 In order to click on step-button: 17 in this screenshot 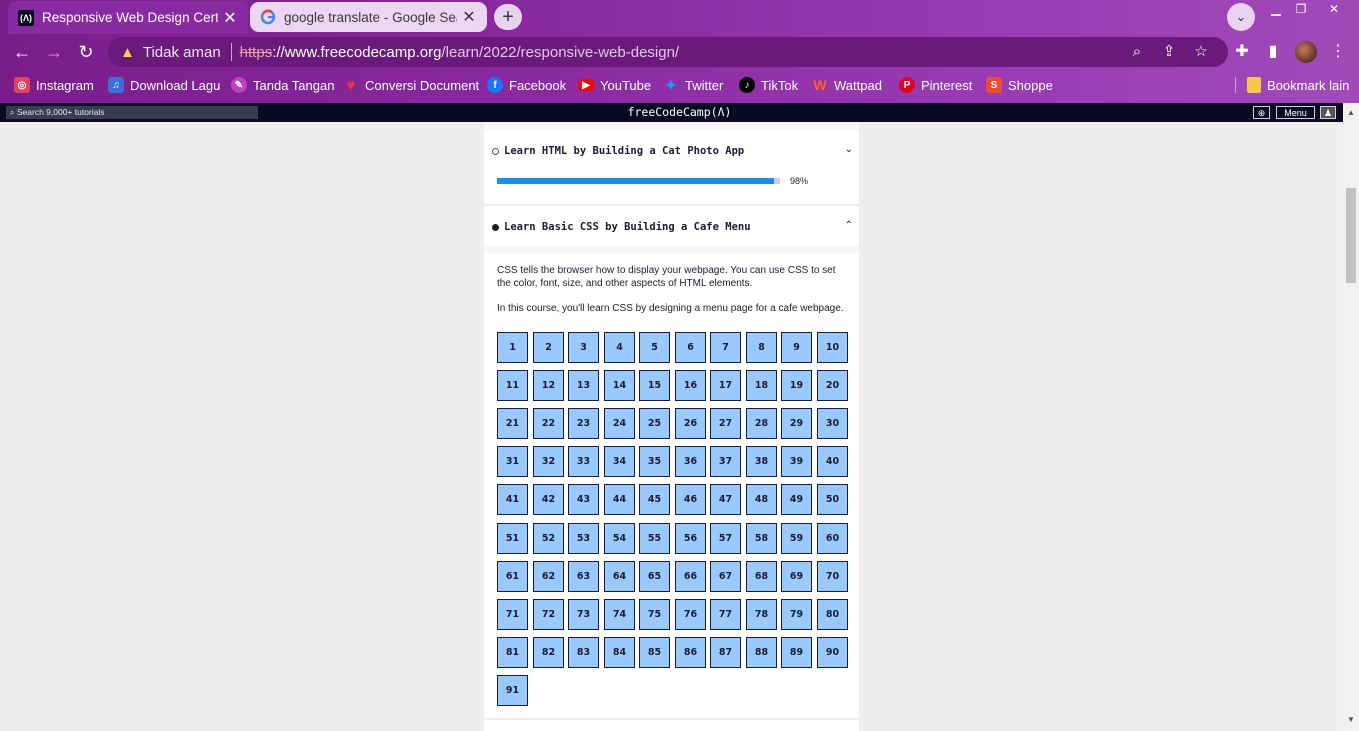, I will do `click(725, 385)`.